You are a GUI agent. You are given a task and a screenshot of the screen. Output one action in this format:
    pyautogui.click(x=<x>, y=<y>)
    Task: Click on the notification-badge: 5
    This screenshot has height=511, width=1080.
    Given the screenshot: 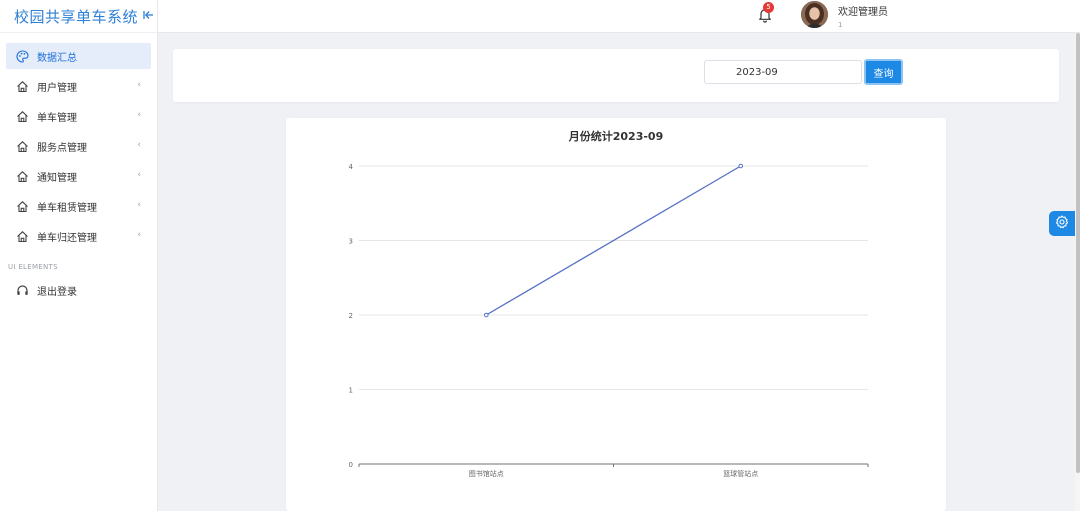 What is the action you would take?
    pyautogui.click(x=768, y=7)
    